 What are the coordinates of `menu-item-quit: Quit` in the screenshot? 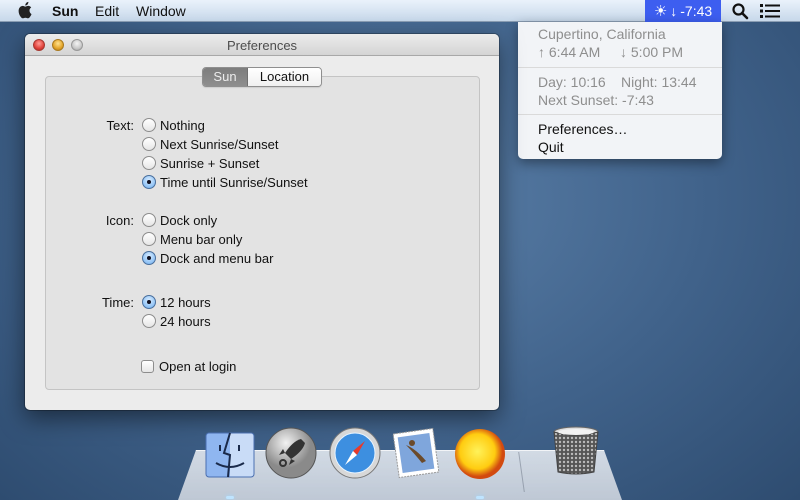 It's located at (551, 147).